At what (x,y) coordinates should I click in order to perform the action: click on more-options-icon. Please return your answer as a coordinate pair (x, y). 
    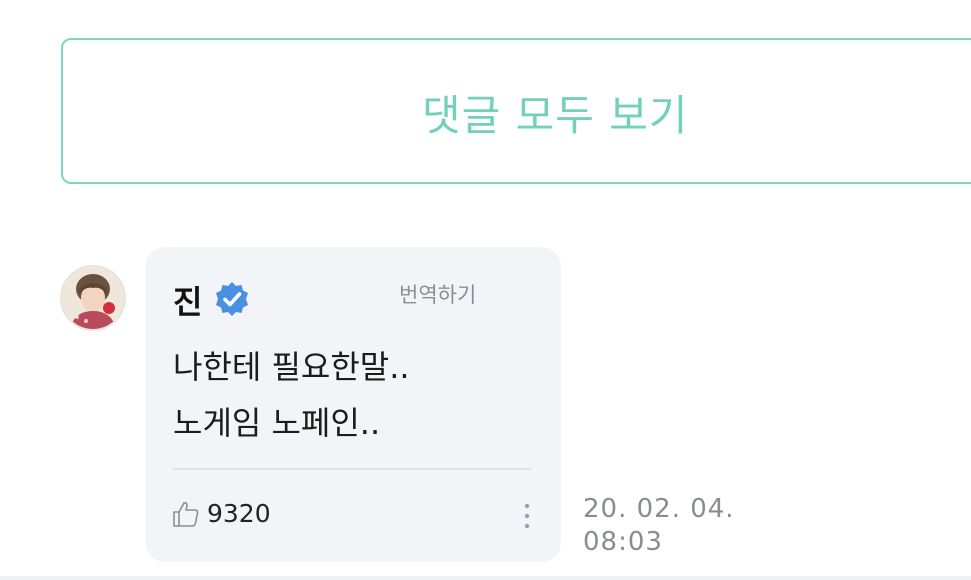
    Looking at the image, I should click on (527, 517).